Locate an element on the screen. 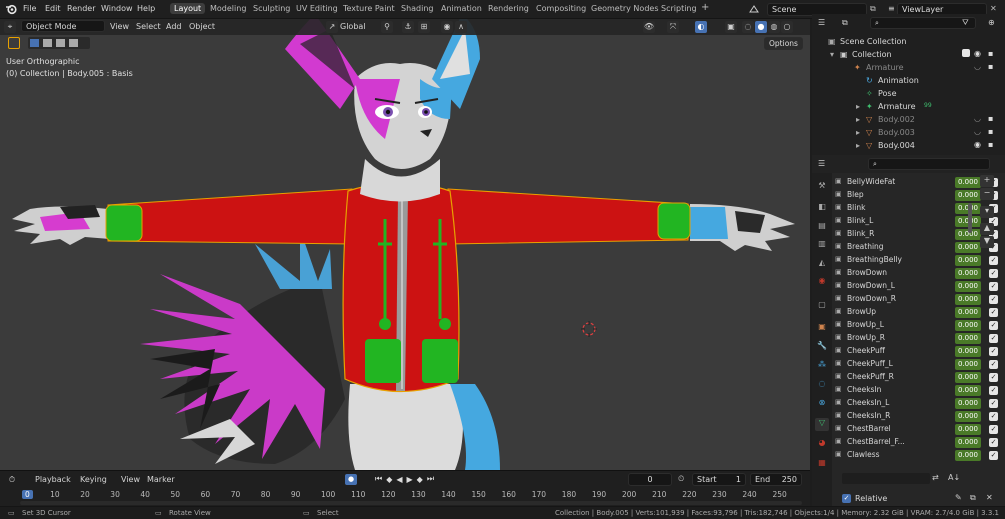 This screenshot has width=1005, height=519. eye-icon: ◉ is located at coordinates (977, 53).